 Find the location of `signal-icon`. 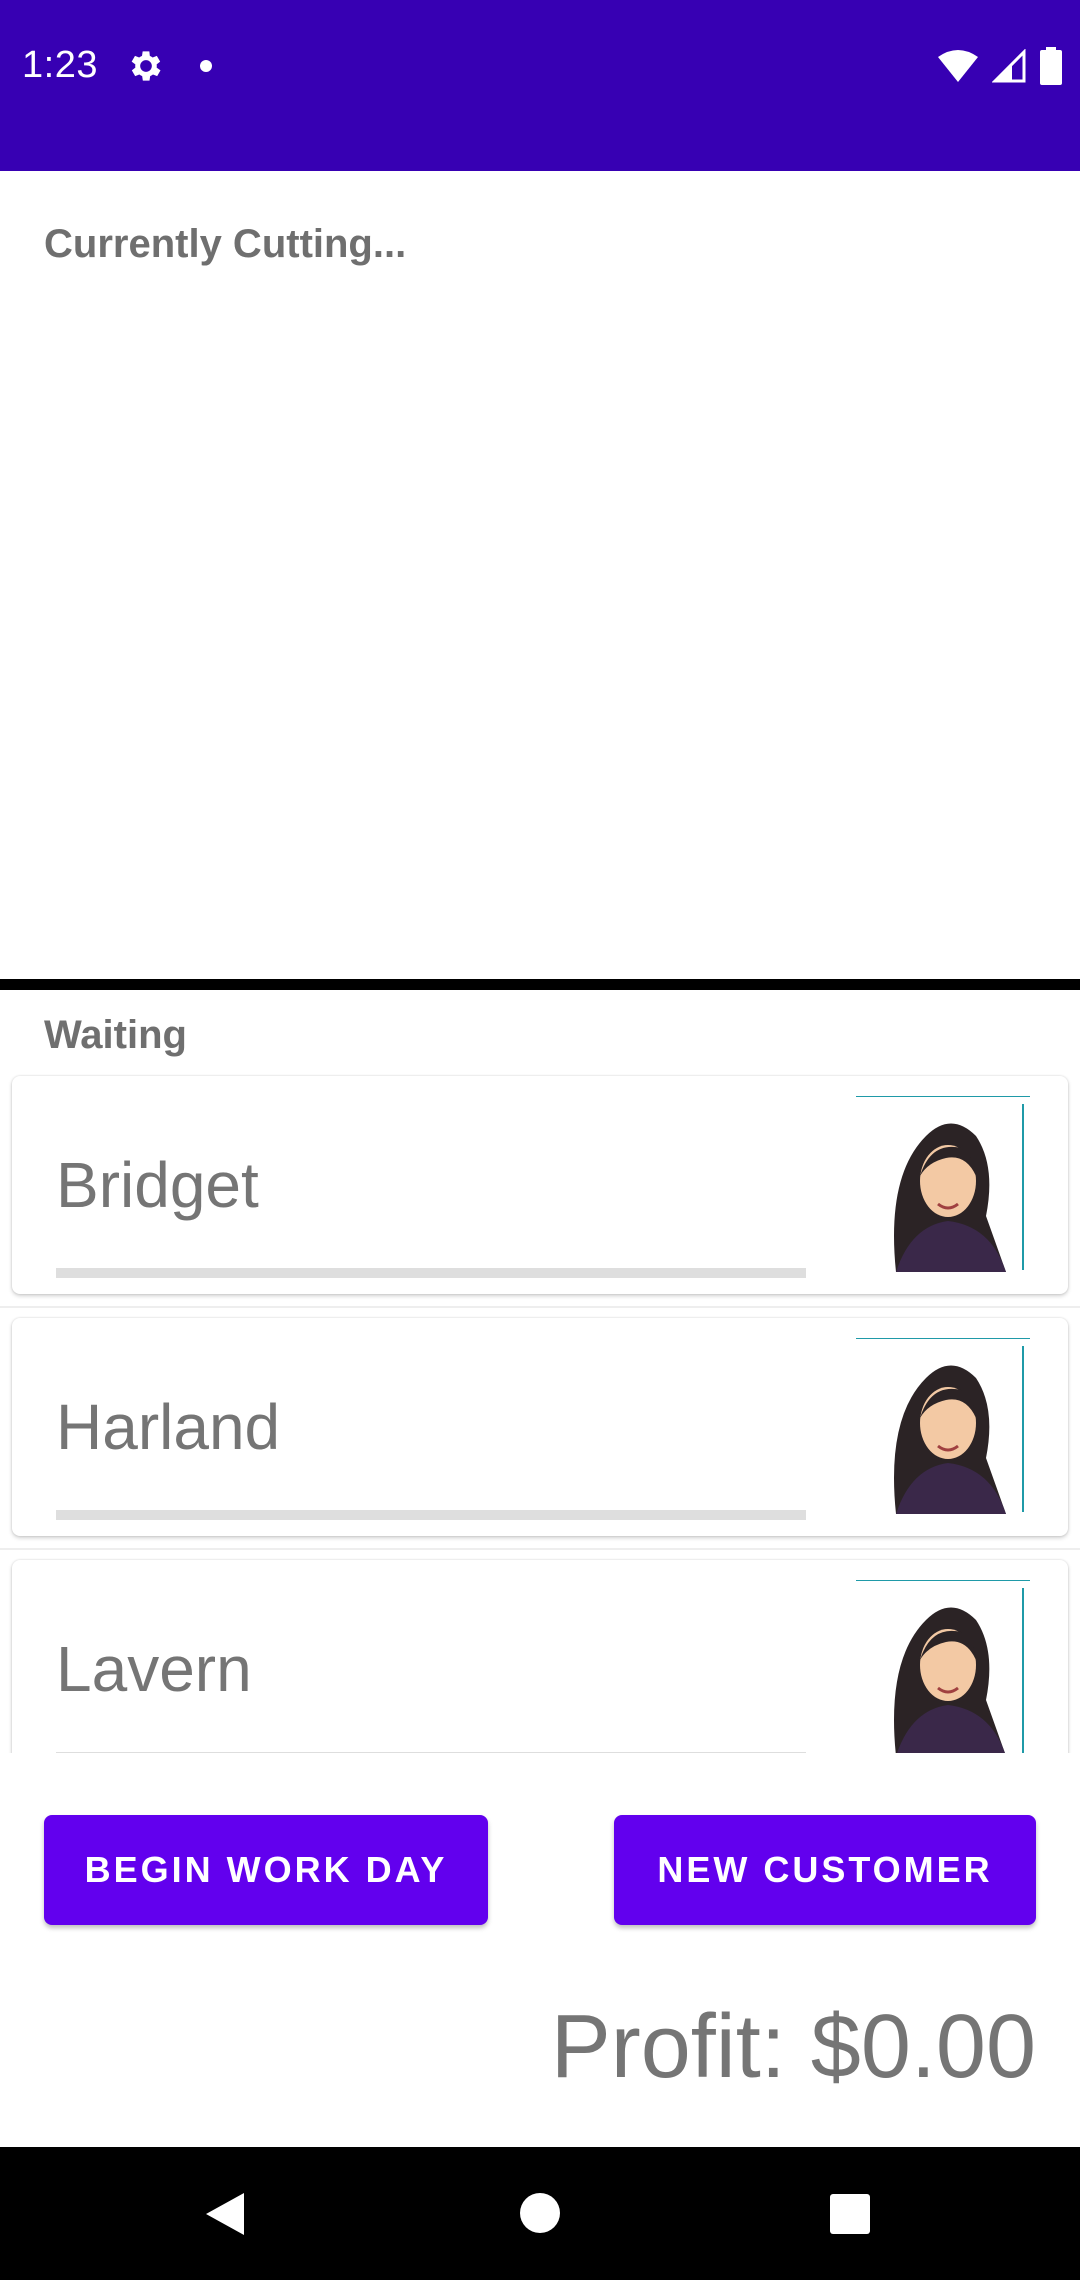

signal-icon is located at coordinates (1009, 66).